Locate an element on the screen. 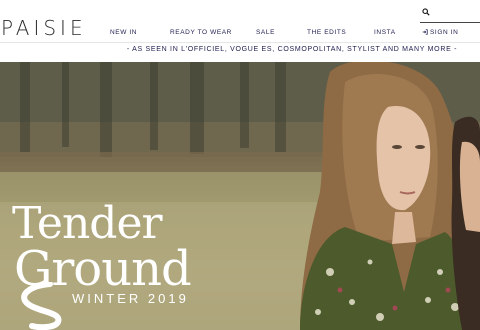  nav-new-in: NEW IN is located at coordinates (123, 32).